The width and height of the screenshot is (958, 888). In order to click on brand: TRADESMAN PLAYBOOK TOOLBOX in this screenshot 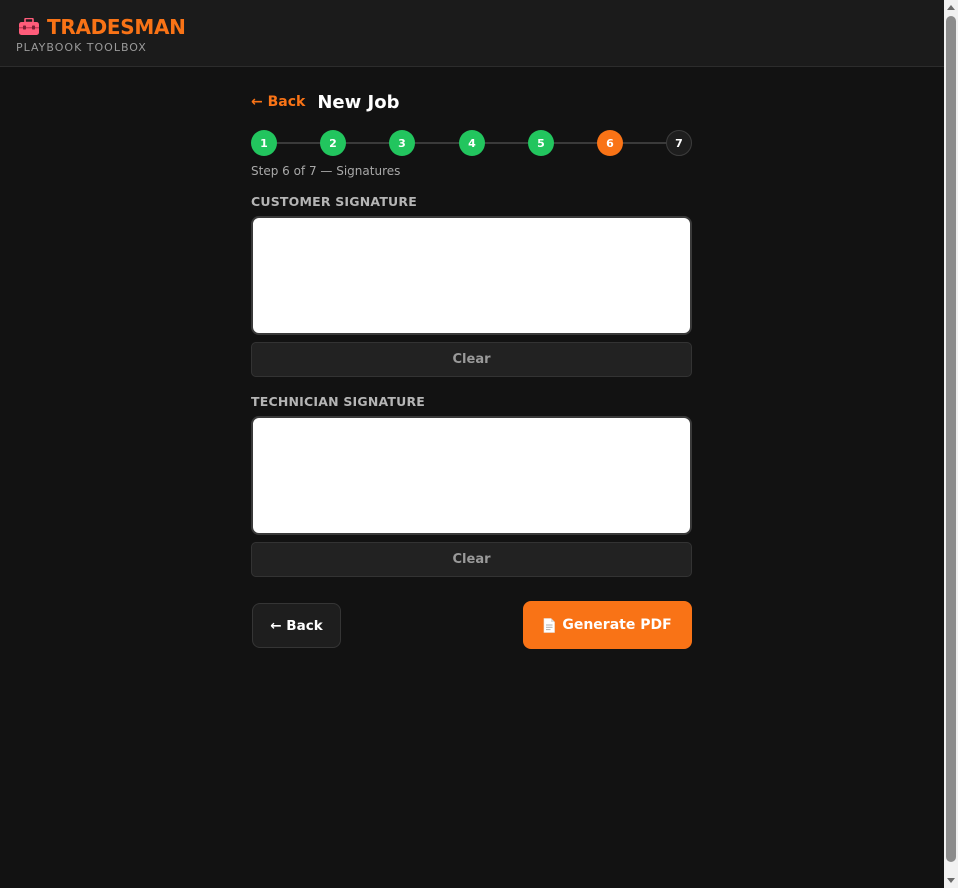, I will do `click(101, 34)`.